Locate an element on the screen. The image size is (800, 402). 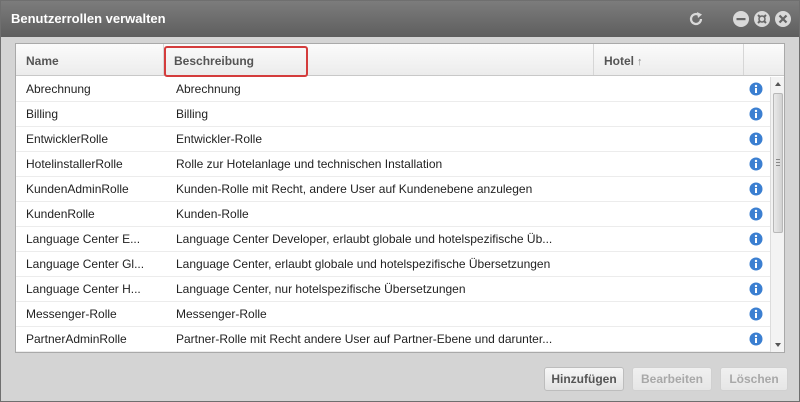
role-description-cell: Entwickler-Rolle is located at coordinates (219, 139).